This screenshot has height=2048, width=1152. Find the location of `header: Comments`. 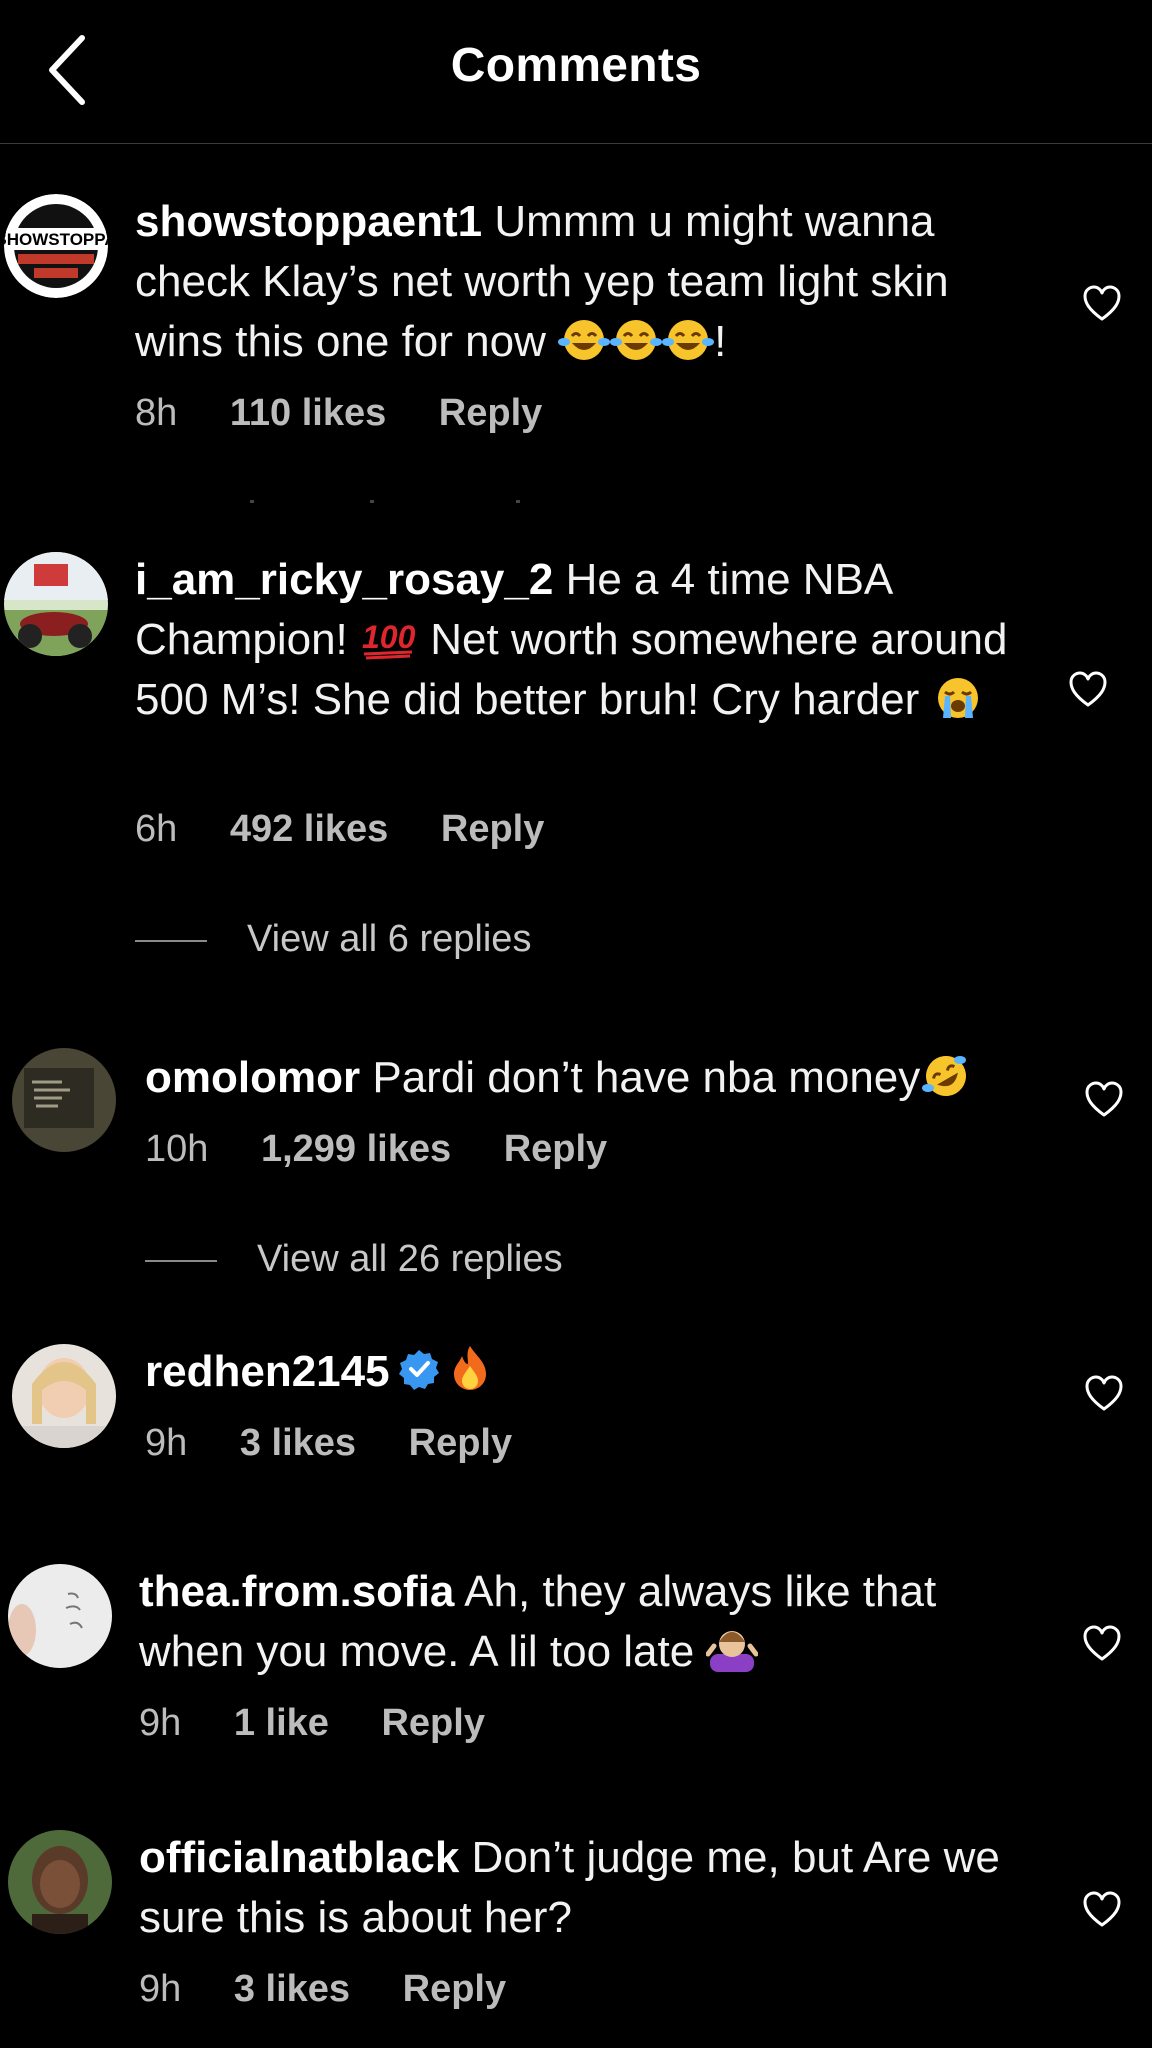

header: Comments is located at coordinates (576, 72).